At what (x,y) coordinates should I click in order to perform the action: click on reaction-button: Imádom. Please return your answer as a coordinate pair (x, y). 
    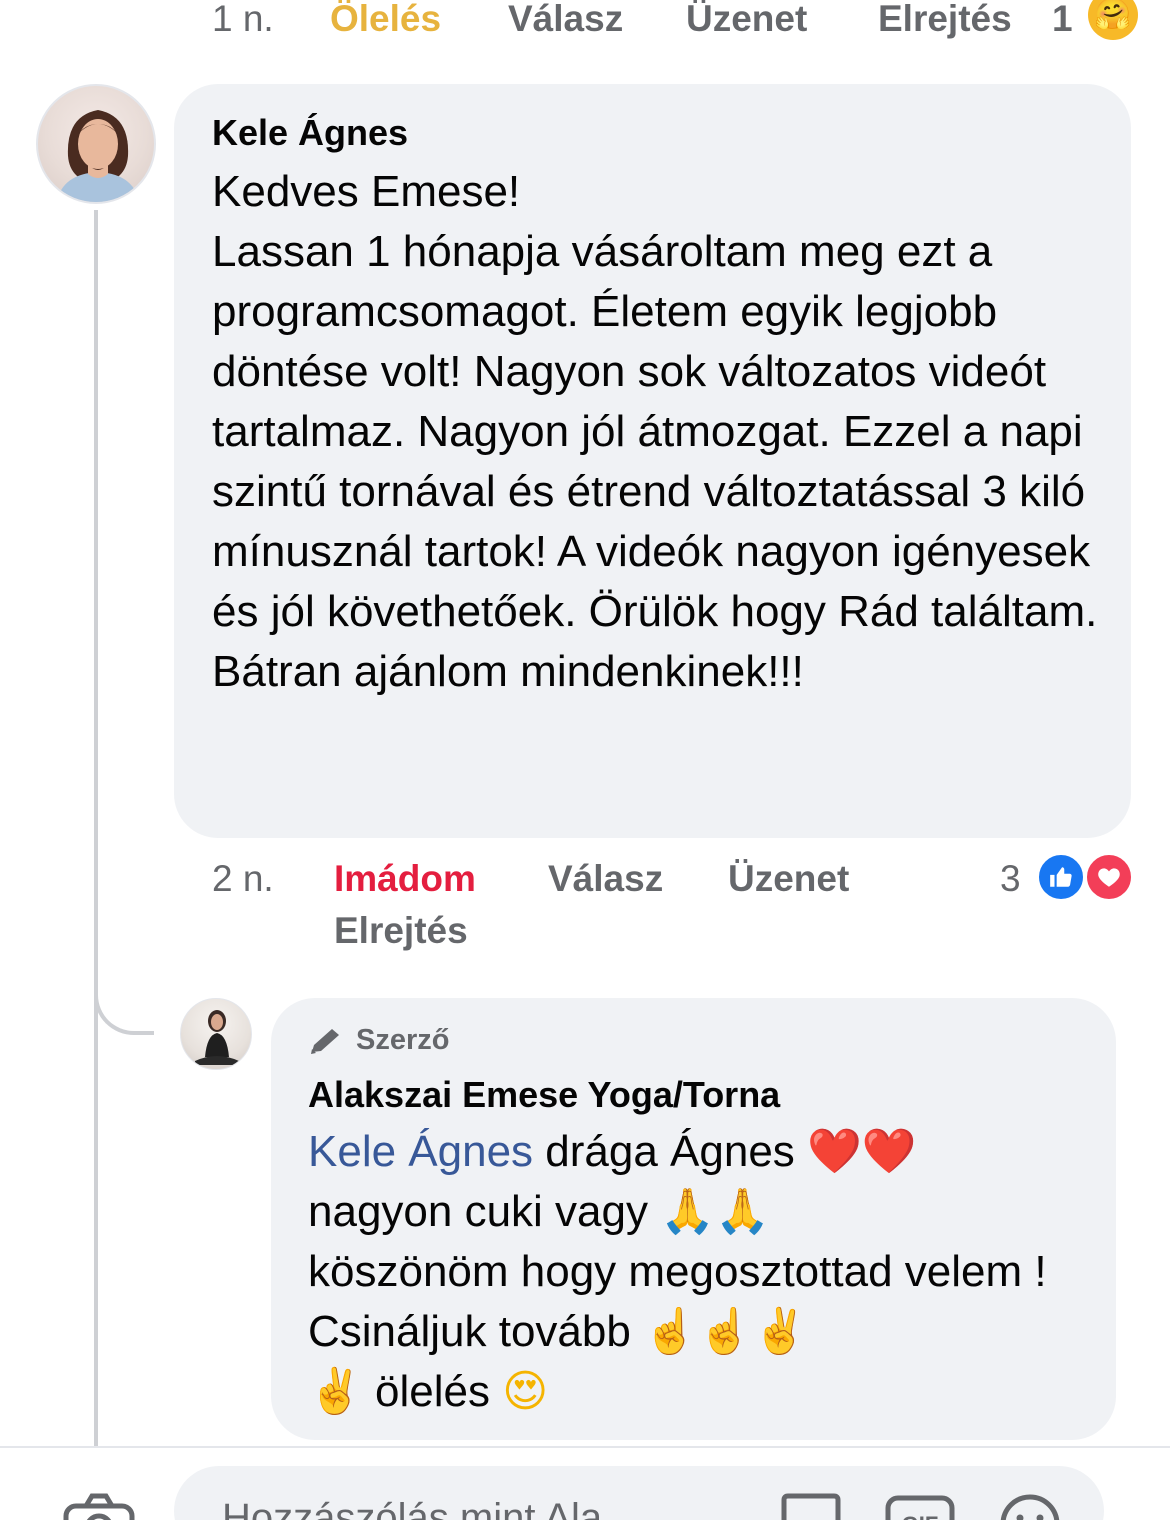
    Looking at the image, I should click on (405, 879).